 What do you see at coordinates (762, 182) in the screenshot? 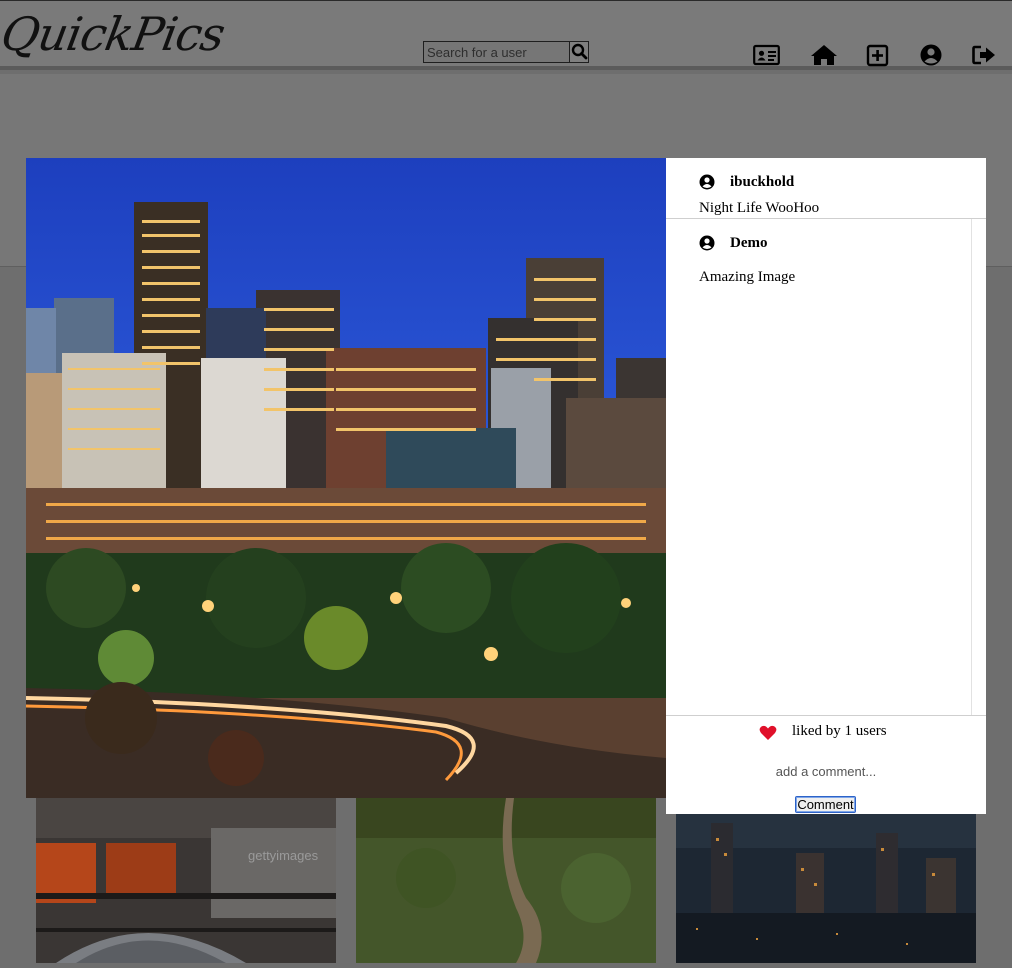
I see `post-author: ibuckhold` at bounding box center [762, 182].